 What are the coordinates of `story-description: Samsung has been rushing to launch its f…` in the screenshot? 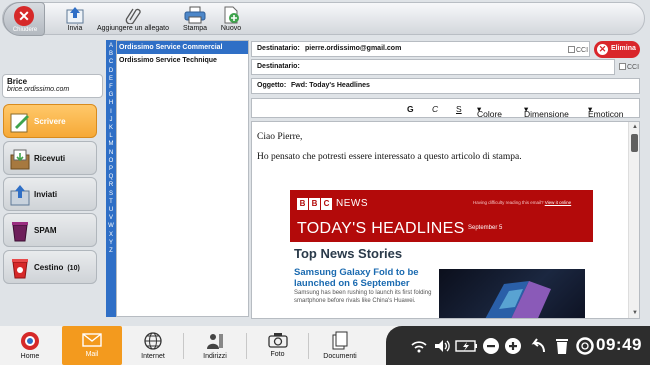 It's located at (363, 297).